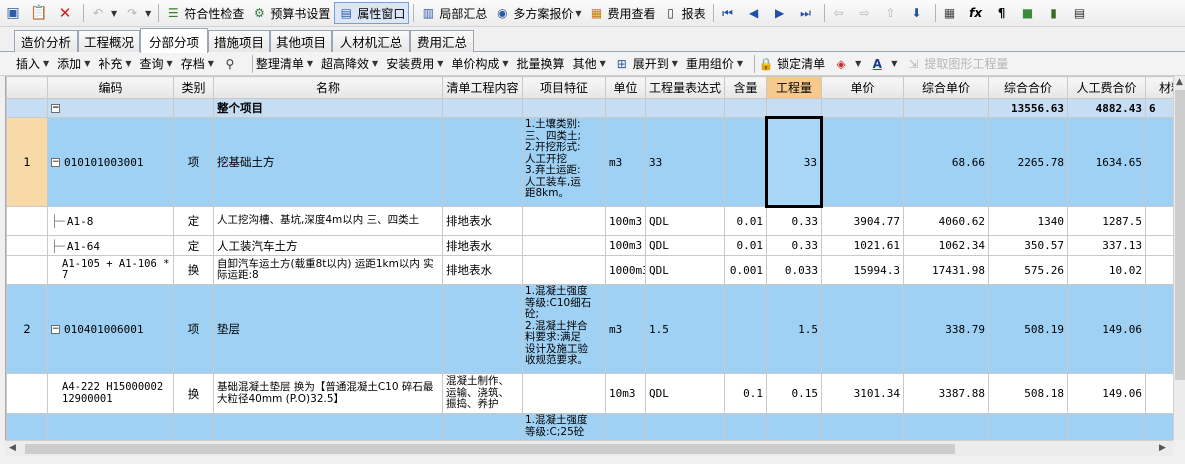 The height and width of the screenshot is (464, 1185). What do you see at coordinates (646, 63) in the screenshot?
I see `expand-to-button: ⊞ 展开到 ▼` at bounding box center [646, 63].